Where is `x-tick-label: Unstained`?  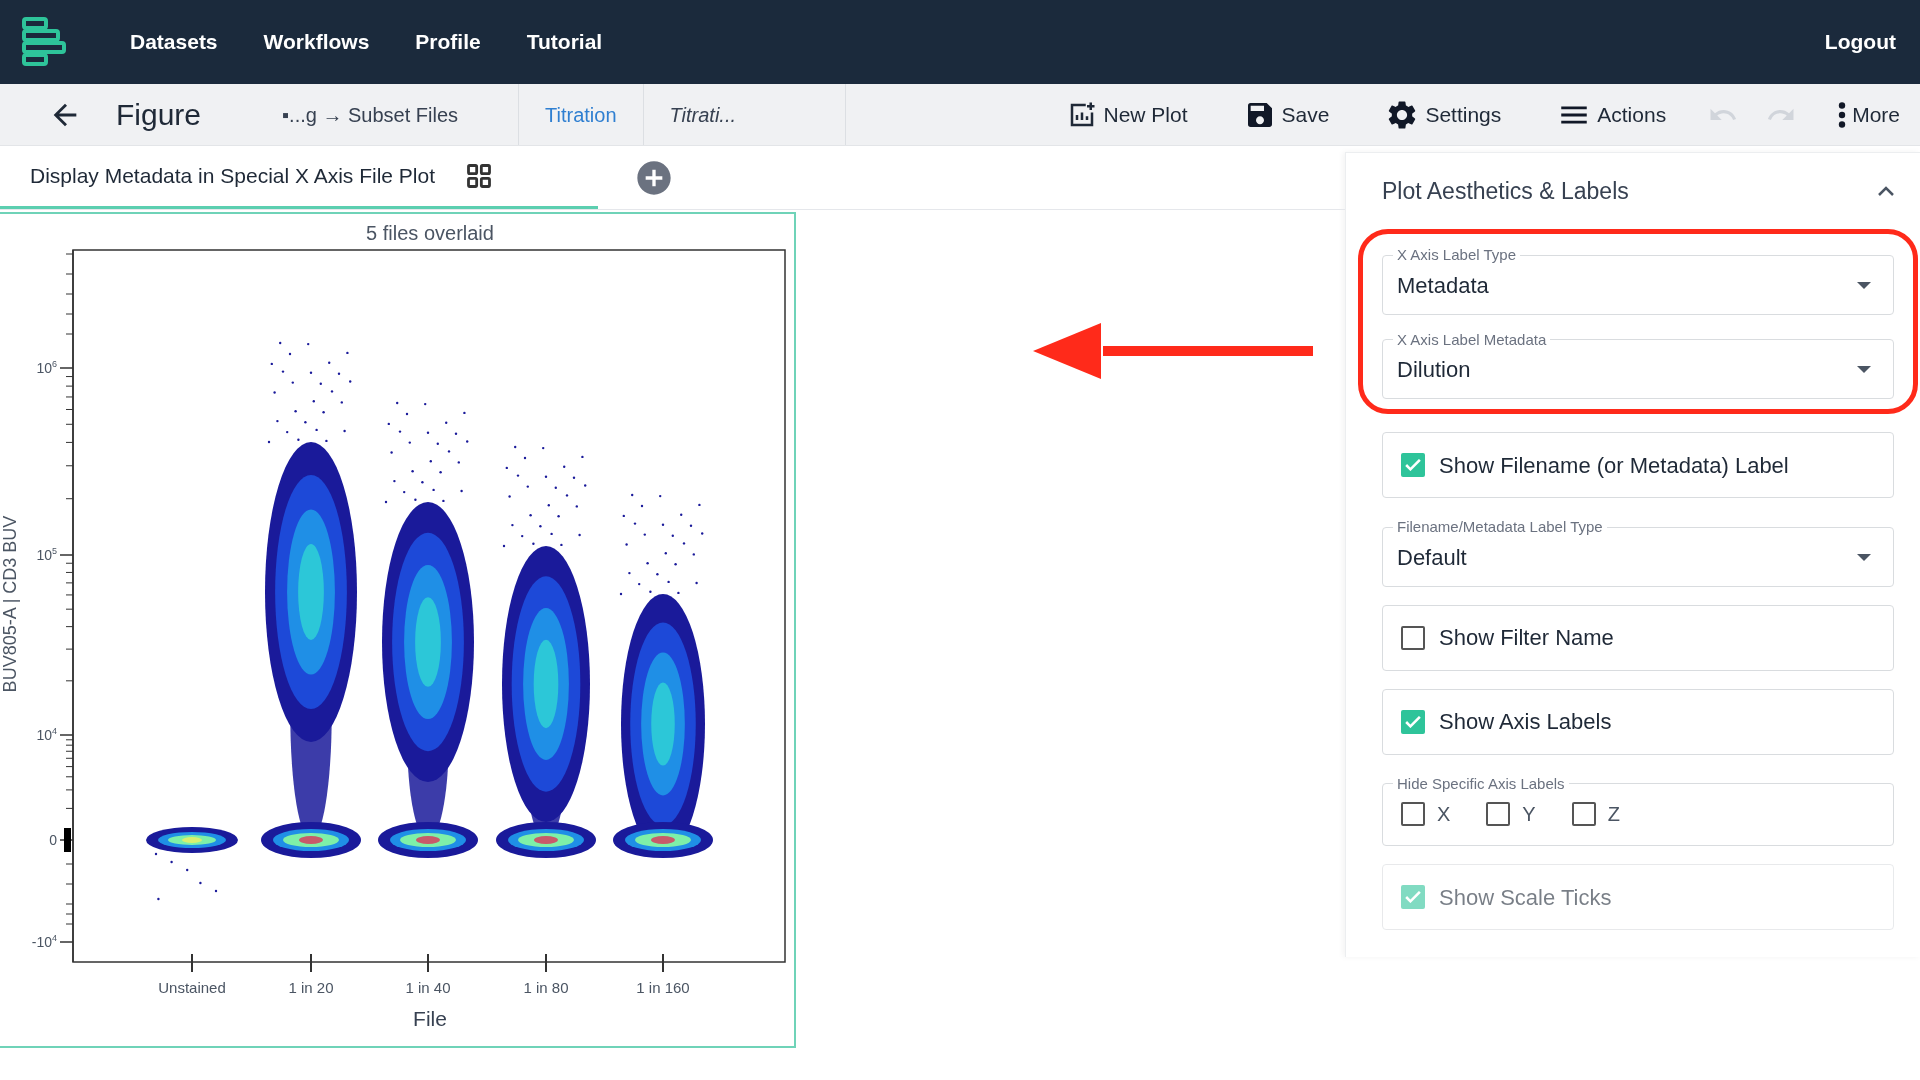
x-tick-label: Unstained is located at coordinates (192, 987).